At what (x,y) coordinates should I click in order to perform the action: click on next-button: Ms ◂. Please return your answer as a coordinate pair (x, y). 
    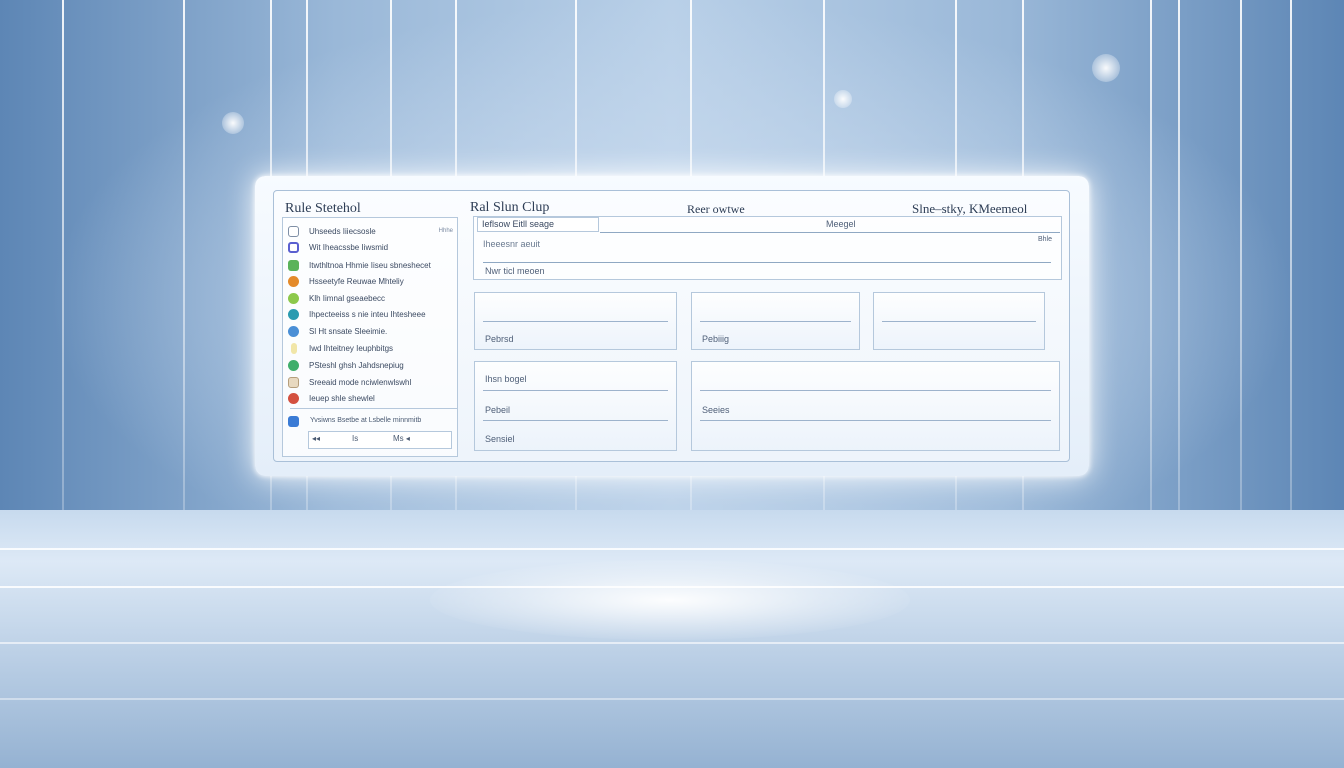
    Looking at the image, I should click on (401, 438).